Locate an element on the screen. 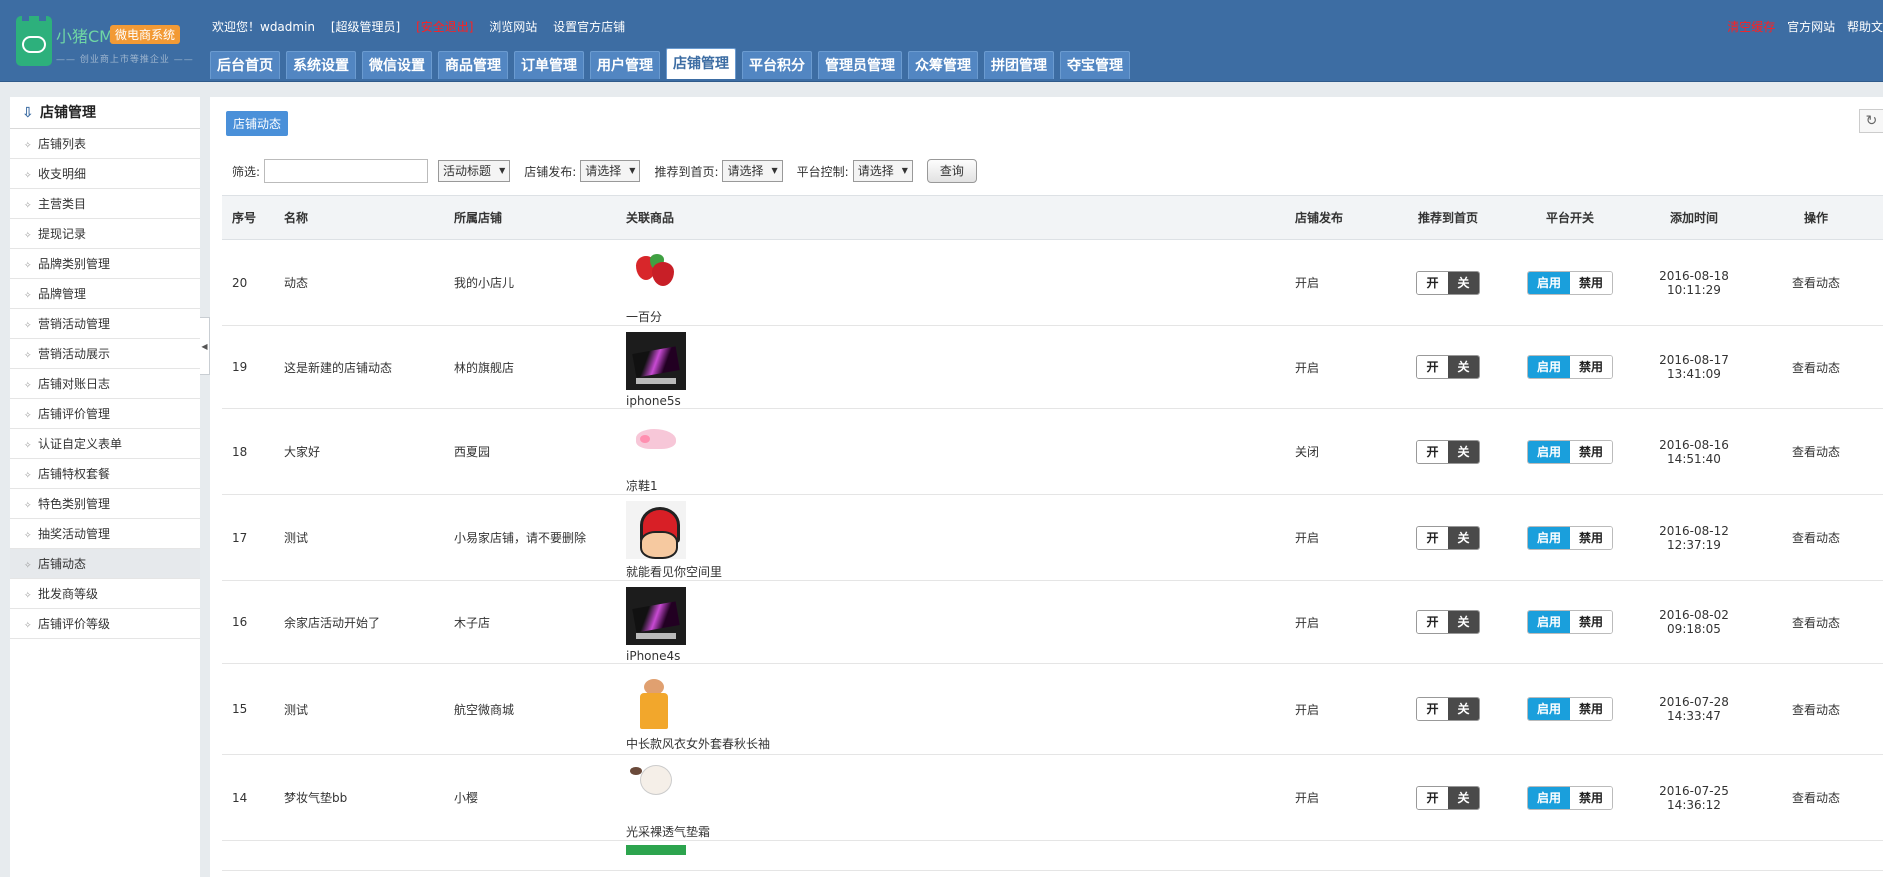 The image size is (1883, 877). logout-link: [安全退出] is located at coordinates (444, 27).